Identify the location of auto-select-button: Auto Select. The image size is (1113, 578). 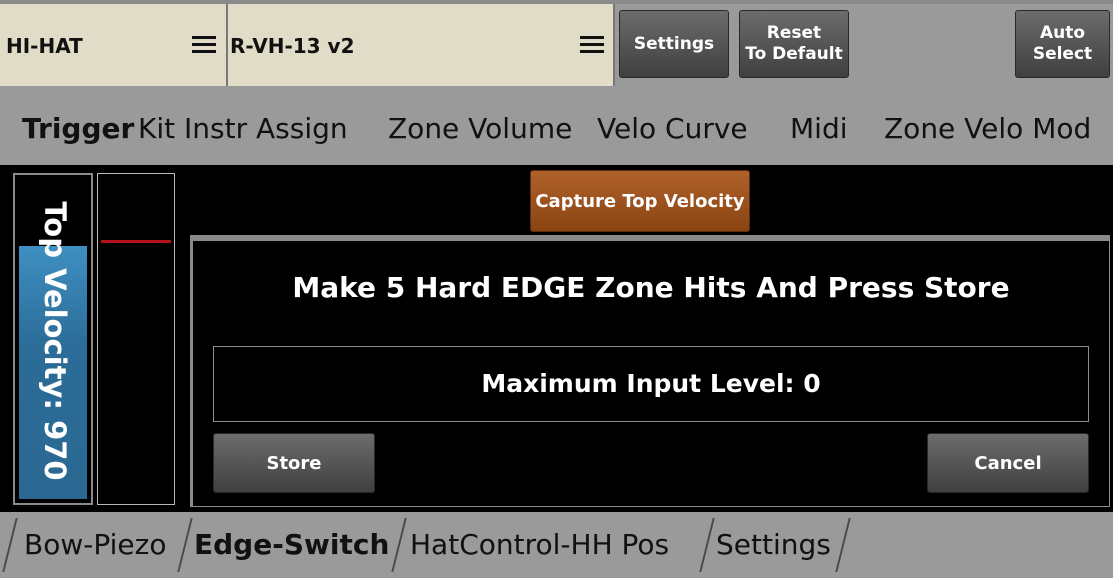
(1062, 44).